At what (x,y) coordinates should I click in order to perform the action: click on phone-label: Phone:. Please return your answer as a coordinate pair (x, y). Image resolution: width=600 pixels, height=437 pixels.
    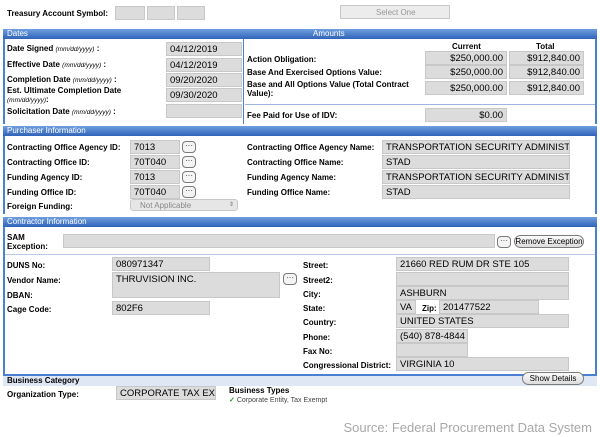
    Looking at the image, I should click on (317, 337).